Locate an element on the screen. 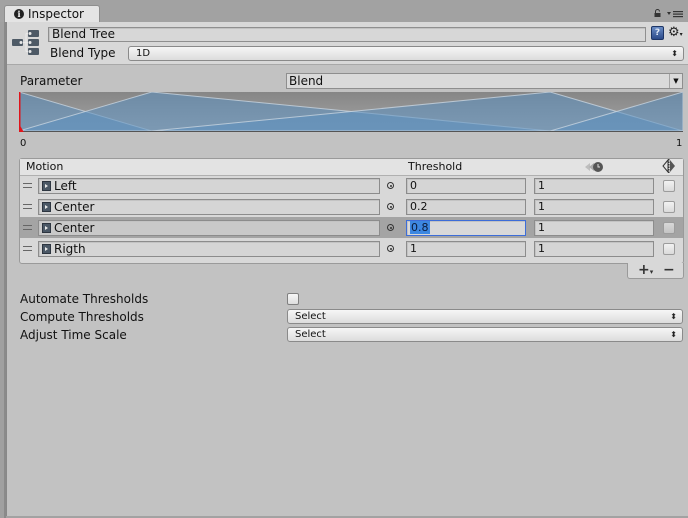  info-icon: i is located at coordinates (19, 14).